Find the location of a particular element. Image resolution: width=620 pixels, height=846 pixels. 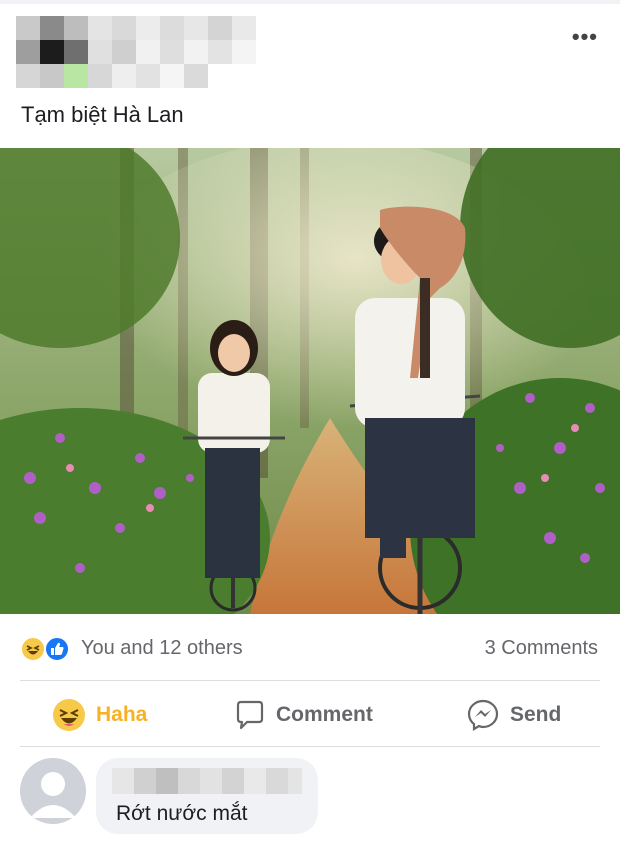

haha-label: Haha is located at coordinates (122, 714).